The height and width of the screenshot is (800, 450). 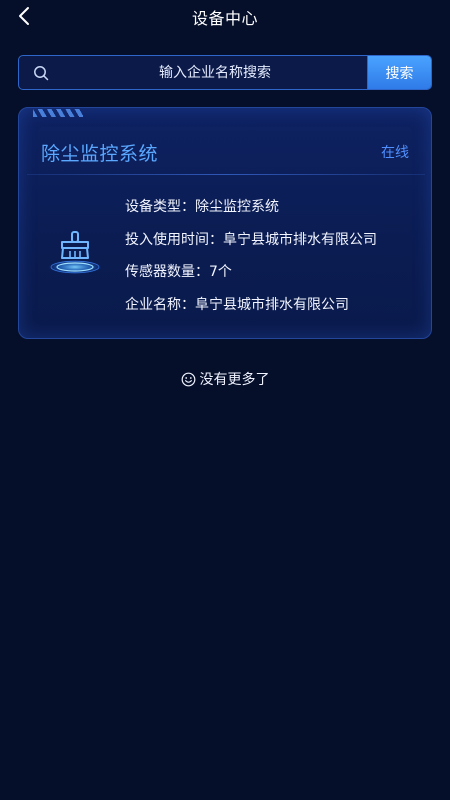 I want to click on chevron-left-icon, so click(x=24, y=16).